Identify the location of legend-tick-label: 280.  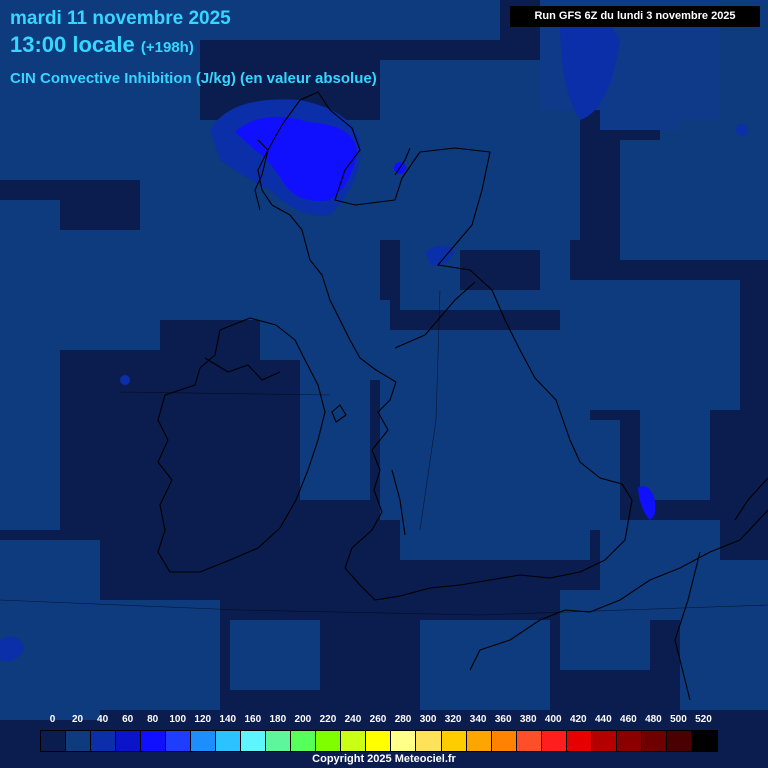
(403, 719).